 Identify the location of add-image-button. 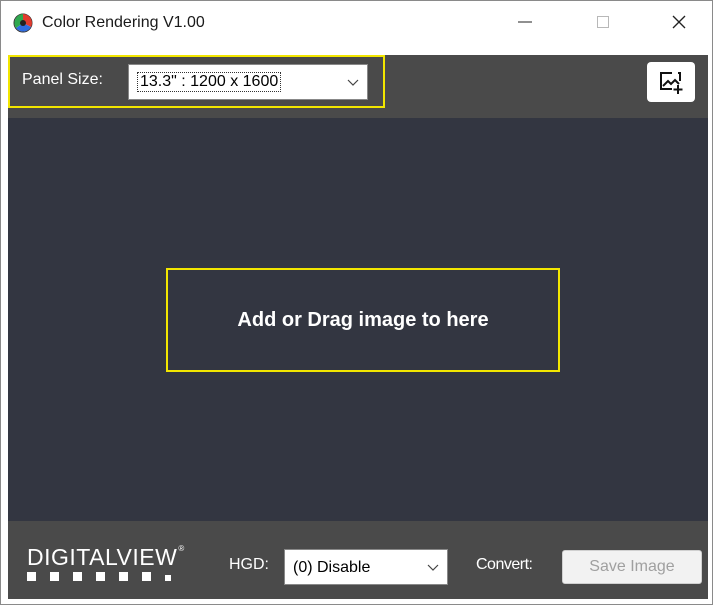
(671, 82).